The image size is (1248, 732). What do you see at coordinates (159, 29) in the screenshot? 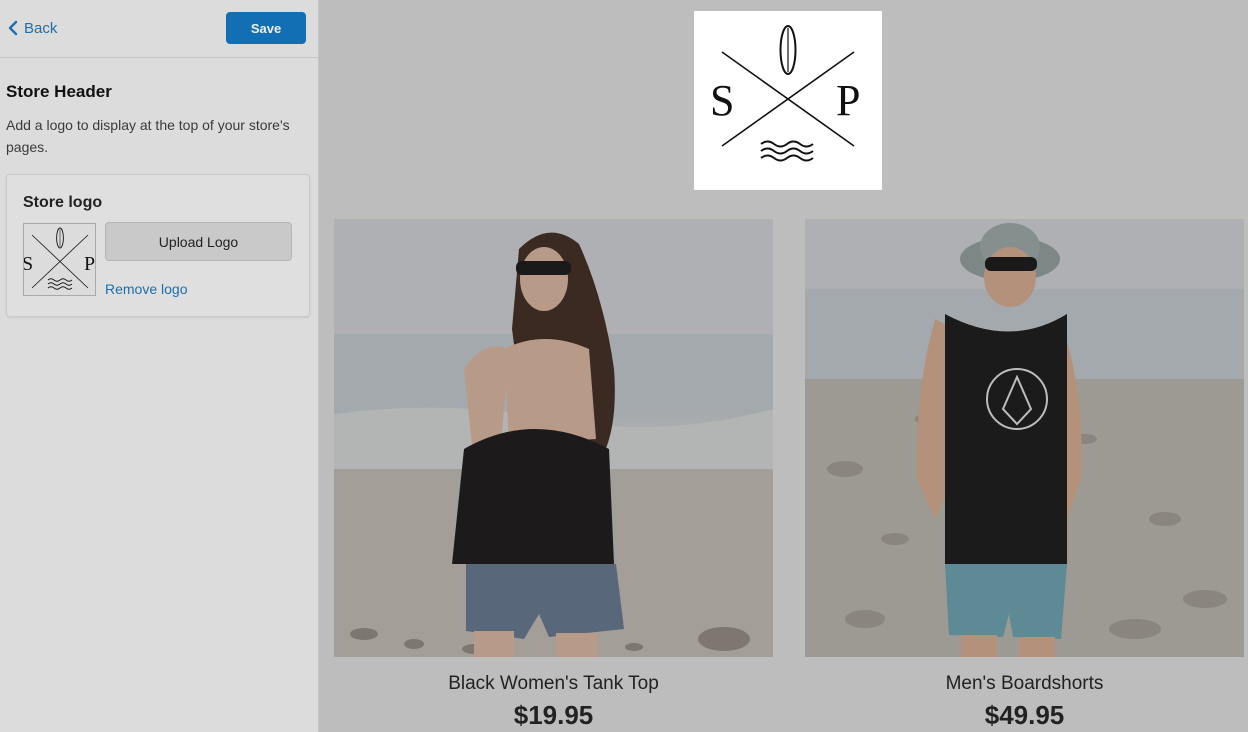
I see `sidebar-topbar: Back Save` at bounding box center [159, 29].